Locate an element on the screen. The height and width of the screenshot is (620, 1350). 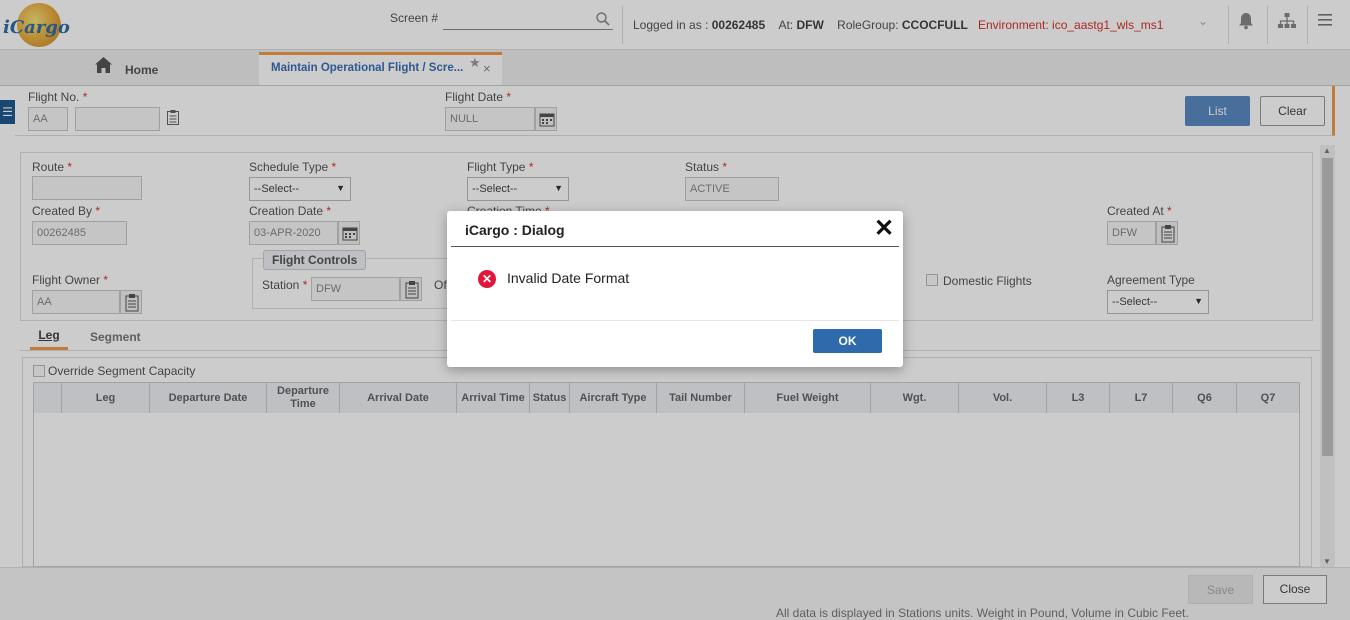
dialog-title: iCargo : Dialog is located at coordinates (515, 230).